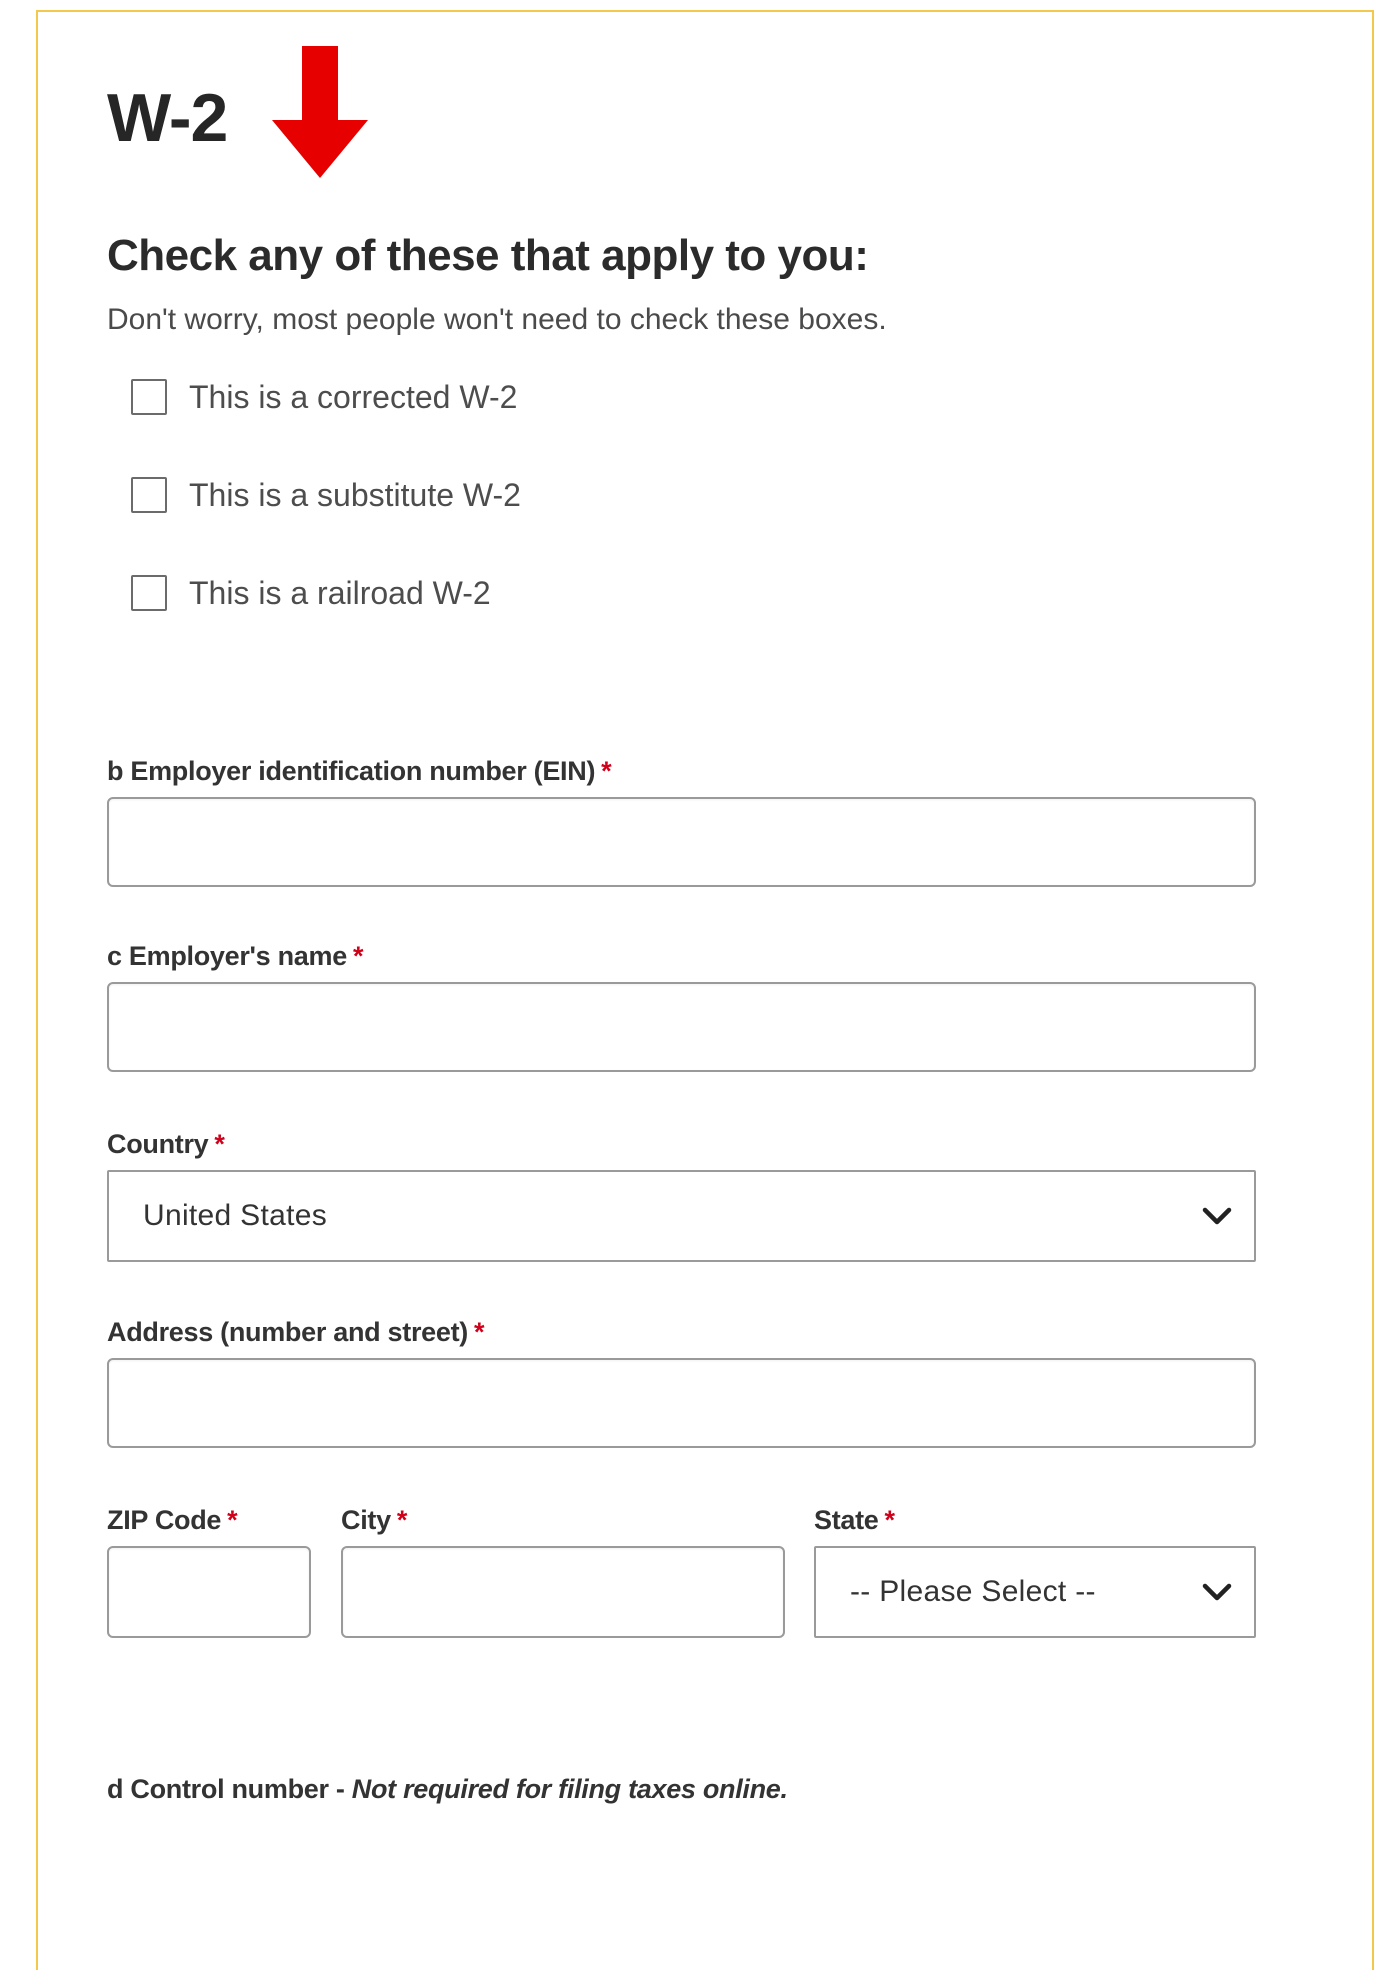 This screenshot has width=1395, height=1970. Describe the element at coordinates (973, 1591) in the screenshot. I see `state-select-value: -- Please Select --` at that location.